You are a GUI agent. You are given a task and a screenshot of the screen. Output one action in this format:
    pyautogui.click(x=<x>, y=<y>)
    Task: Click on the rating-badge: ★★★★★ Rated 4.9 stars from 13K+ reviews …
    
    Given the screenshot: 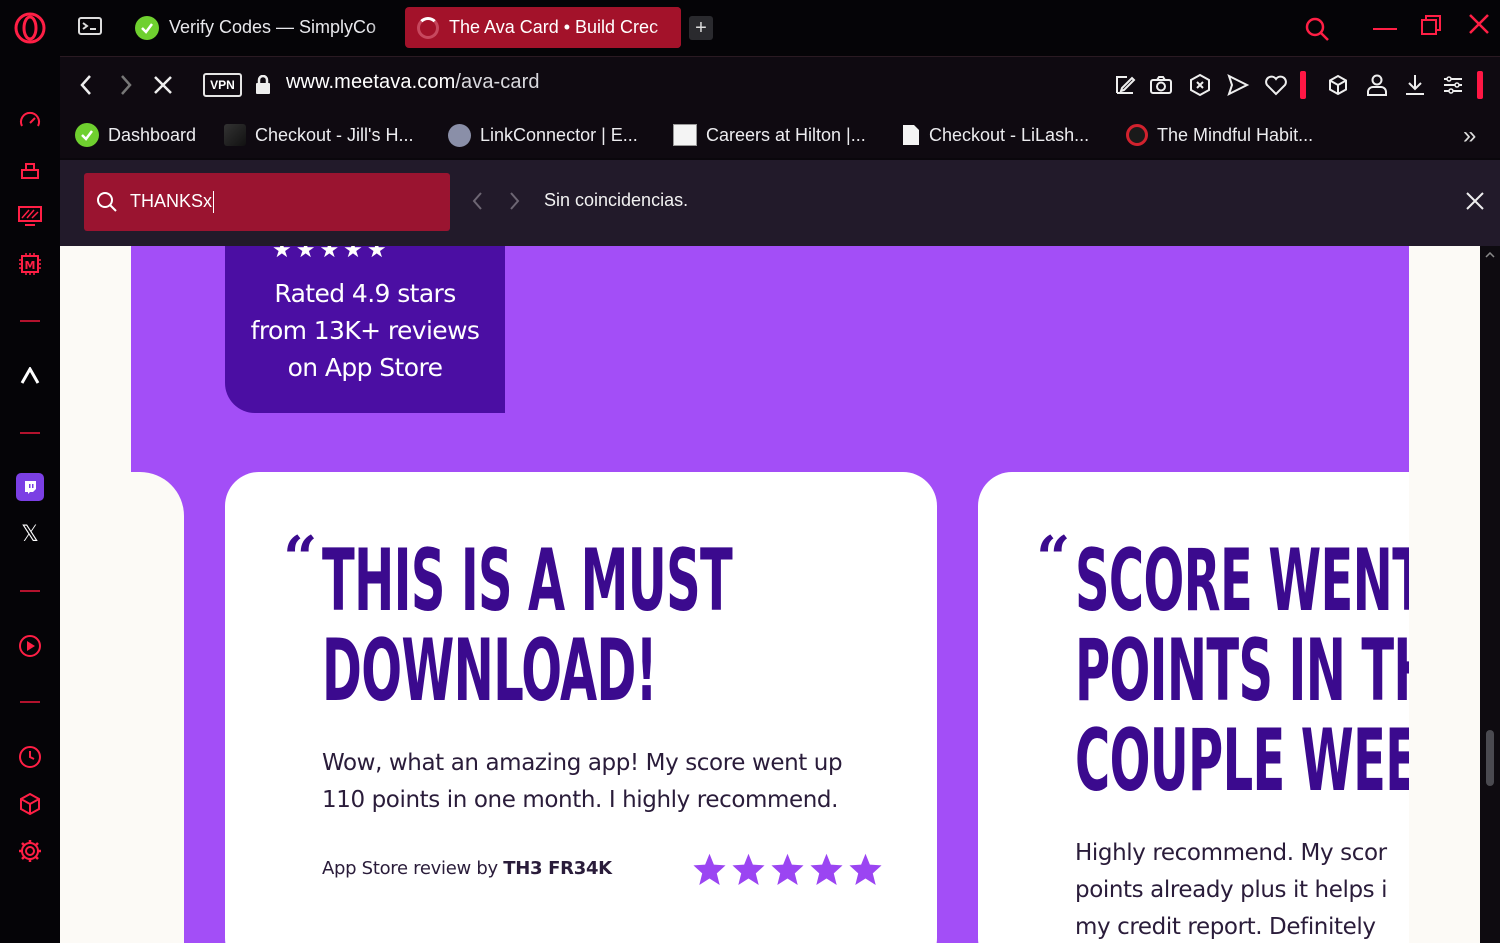 What is the action you would take?
    pyautogui.click(x=365, y=329)
    